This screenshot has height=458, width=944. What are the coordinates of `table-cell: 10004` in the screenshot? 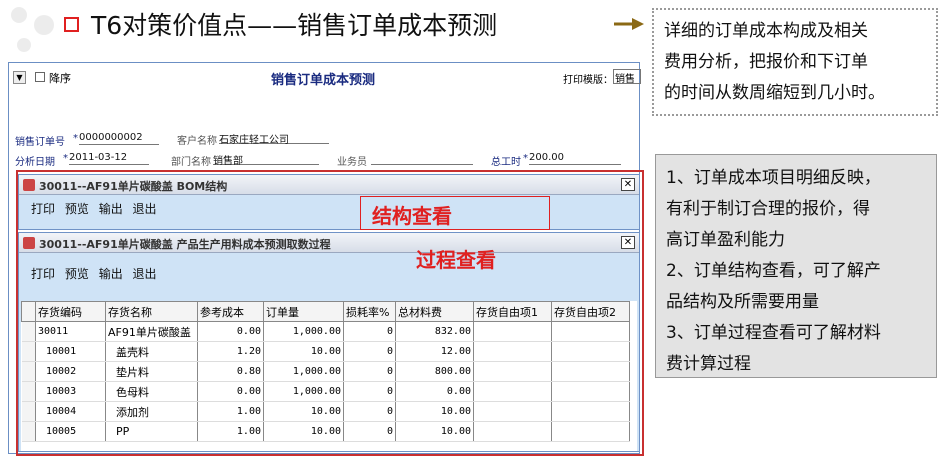 It's located at (70, 411).